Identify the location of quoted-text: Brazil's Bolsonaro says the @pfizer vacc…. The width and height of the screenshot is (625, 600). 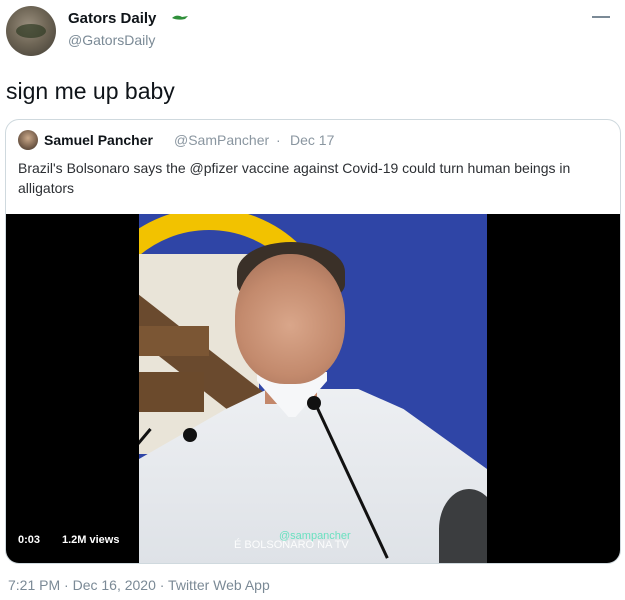
(294, 178).